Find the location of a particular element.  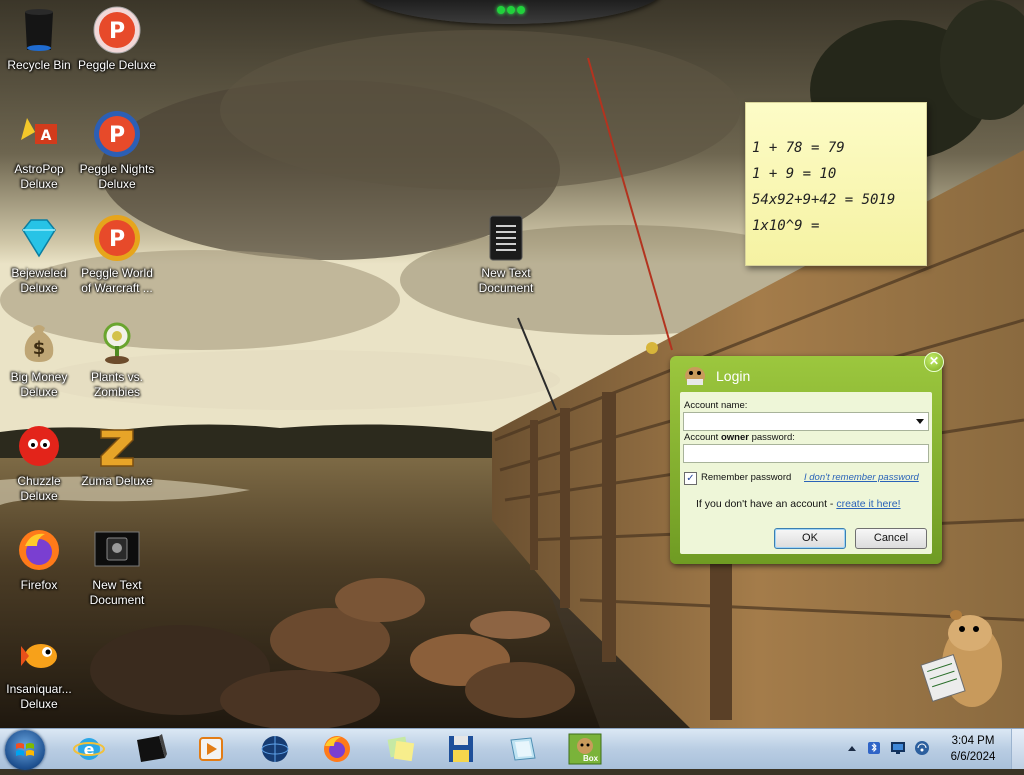

monitor-icon is located at coordinates (898, 748).